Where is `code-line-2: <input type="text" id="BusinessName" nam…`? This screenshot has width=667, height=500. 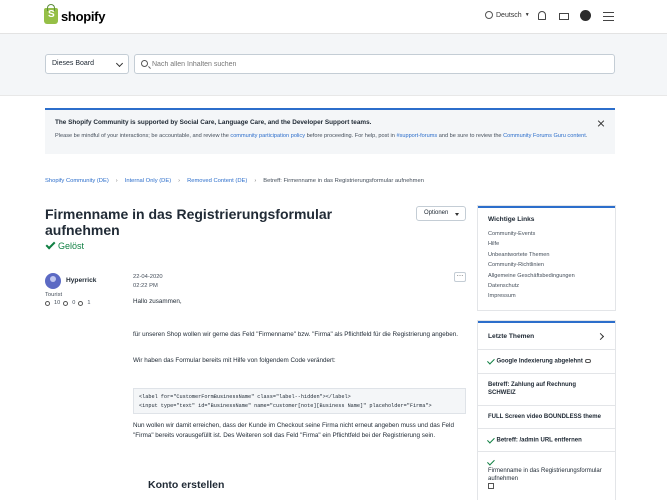 code-line-2: <input type="text" id="BusinessName" nam… is located at coordinates (285, 406).